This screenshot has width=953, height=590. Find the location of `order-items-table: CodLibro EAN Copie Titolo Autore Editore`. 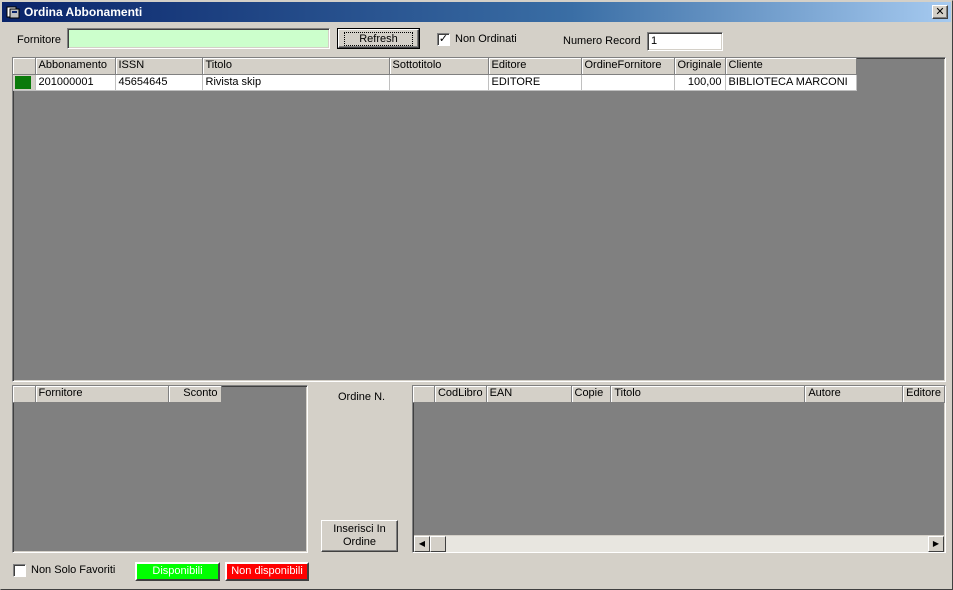

order-items-table: CodLibro EAN Copie Titolo Autore Editore is located at coordinates (679, 394).